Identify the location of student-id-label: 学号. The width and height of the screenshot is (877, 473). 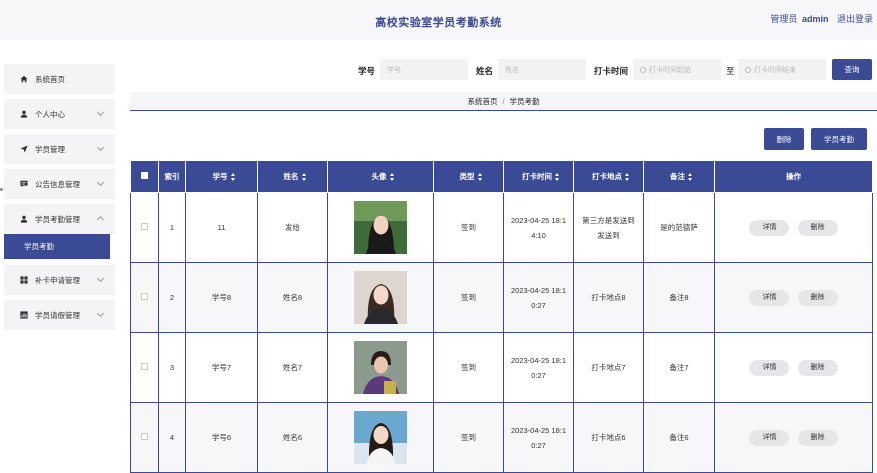
(367, 71).